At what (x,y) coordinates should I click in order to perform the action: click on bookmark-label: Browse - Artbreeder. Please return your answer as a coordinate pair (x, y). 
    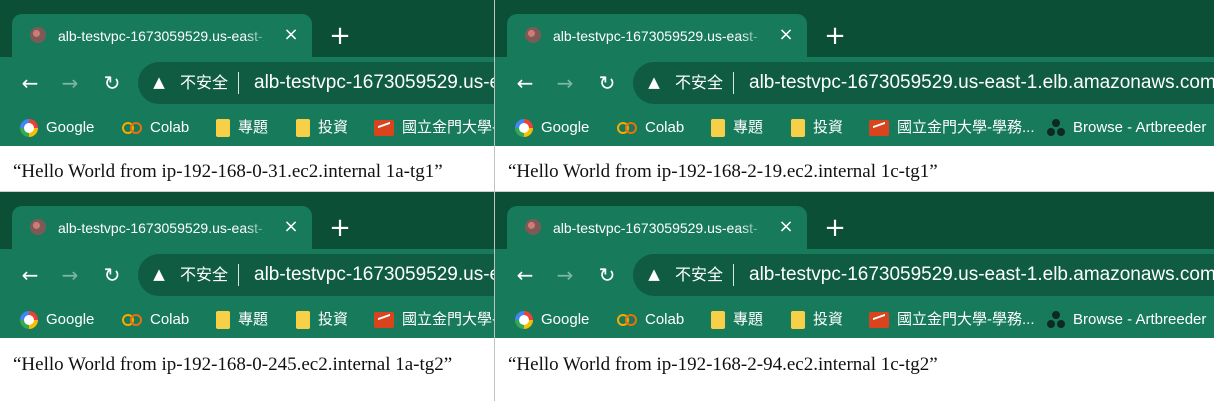
    Looking at the image, I should click on (1140, 128).